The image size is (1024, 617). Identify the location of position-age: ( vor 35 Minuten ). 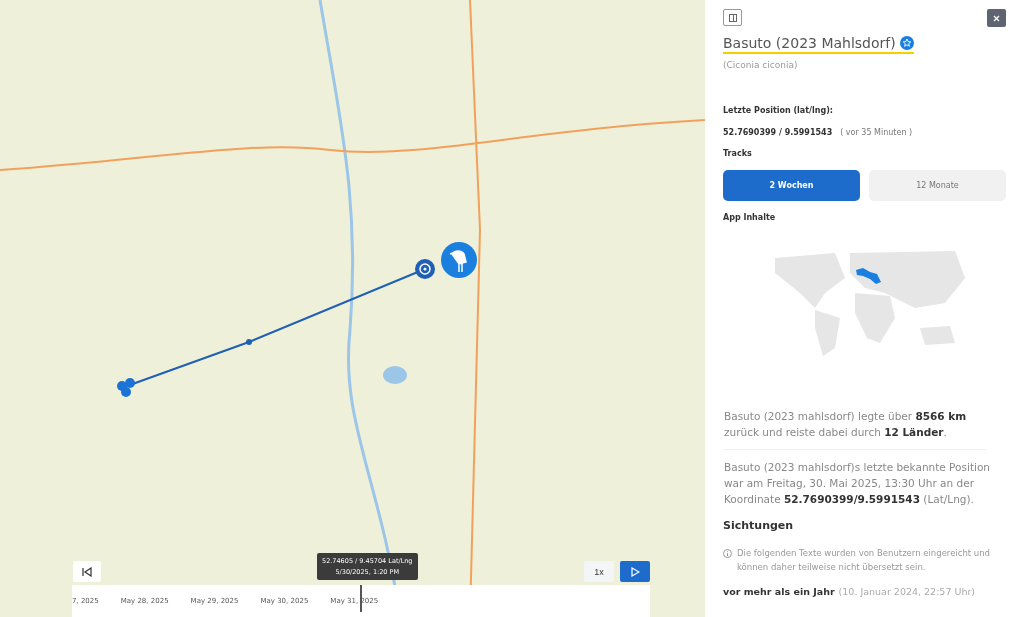
(876, 132).